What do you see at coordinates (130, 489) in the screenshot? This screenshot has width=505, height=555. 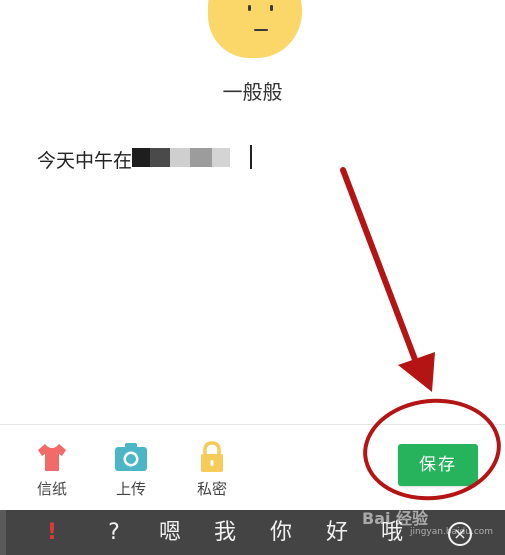 I see `upload-label: 上传` at bounding box center [130, 489].